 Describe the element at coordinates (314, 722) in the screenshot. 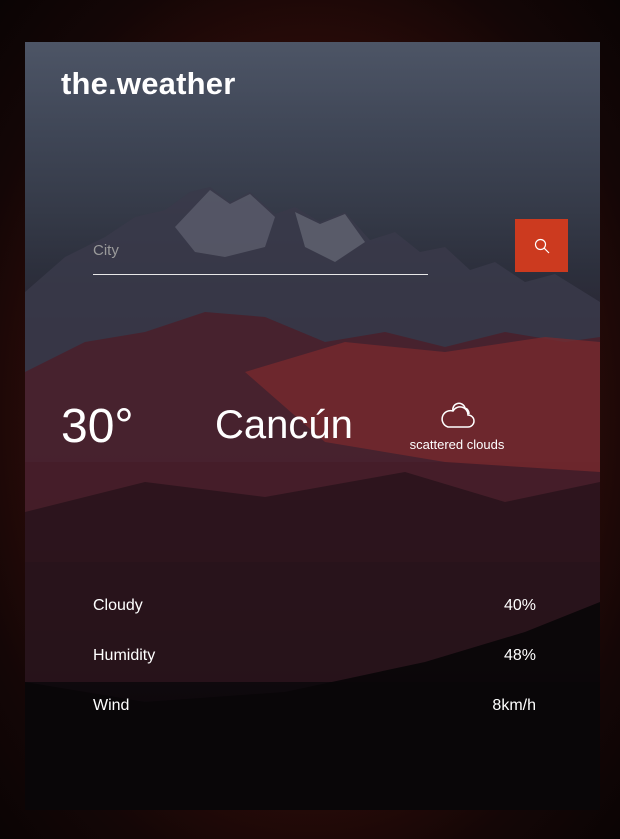

I see `detail-row-wind: Wind 8km/h` at that location.